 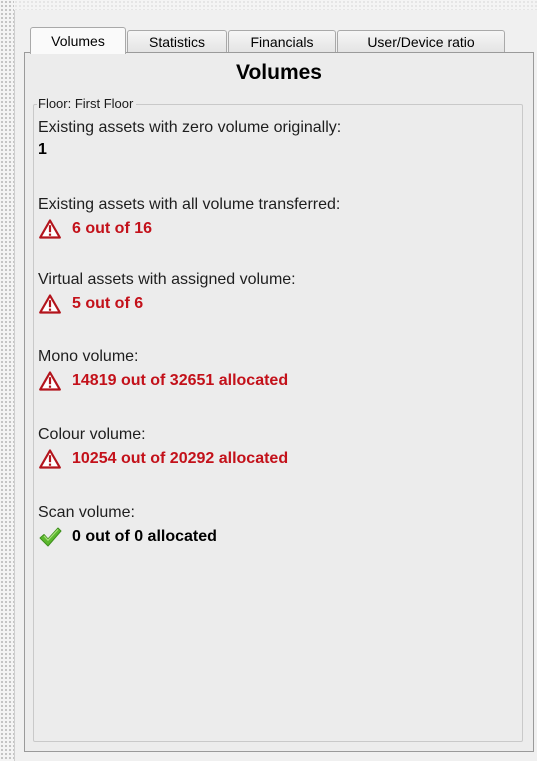 I want to click on item-label: Scan volume:, so click(x=86, y=512).